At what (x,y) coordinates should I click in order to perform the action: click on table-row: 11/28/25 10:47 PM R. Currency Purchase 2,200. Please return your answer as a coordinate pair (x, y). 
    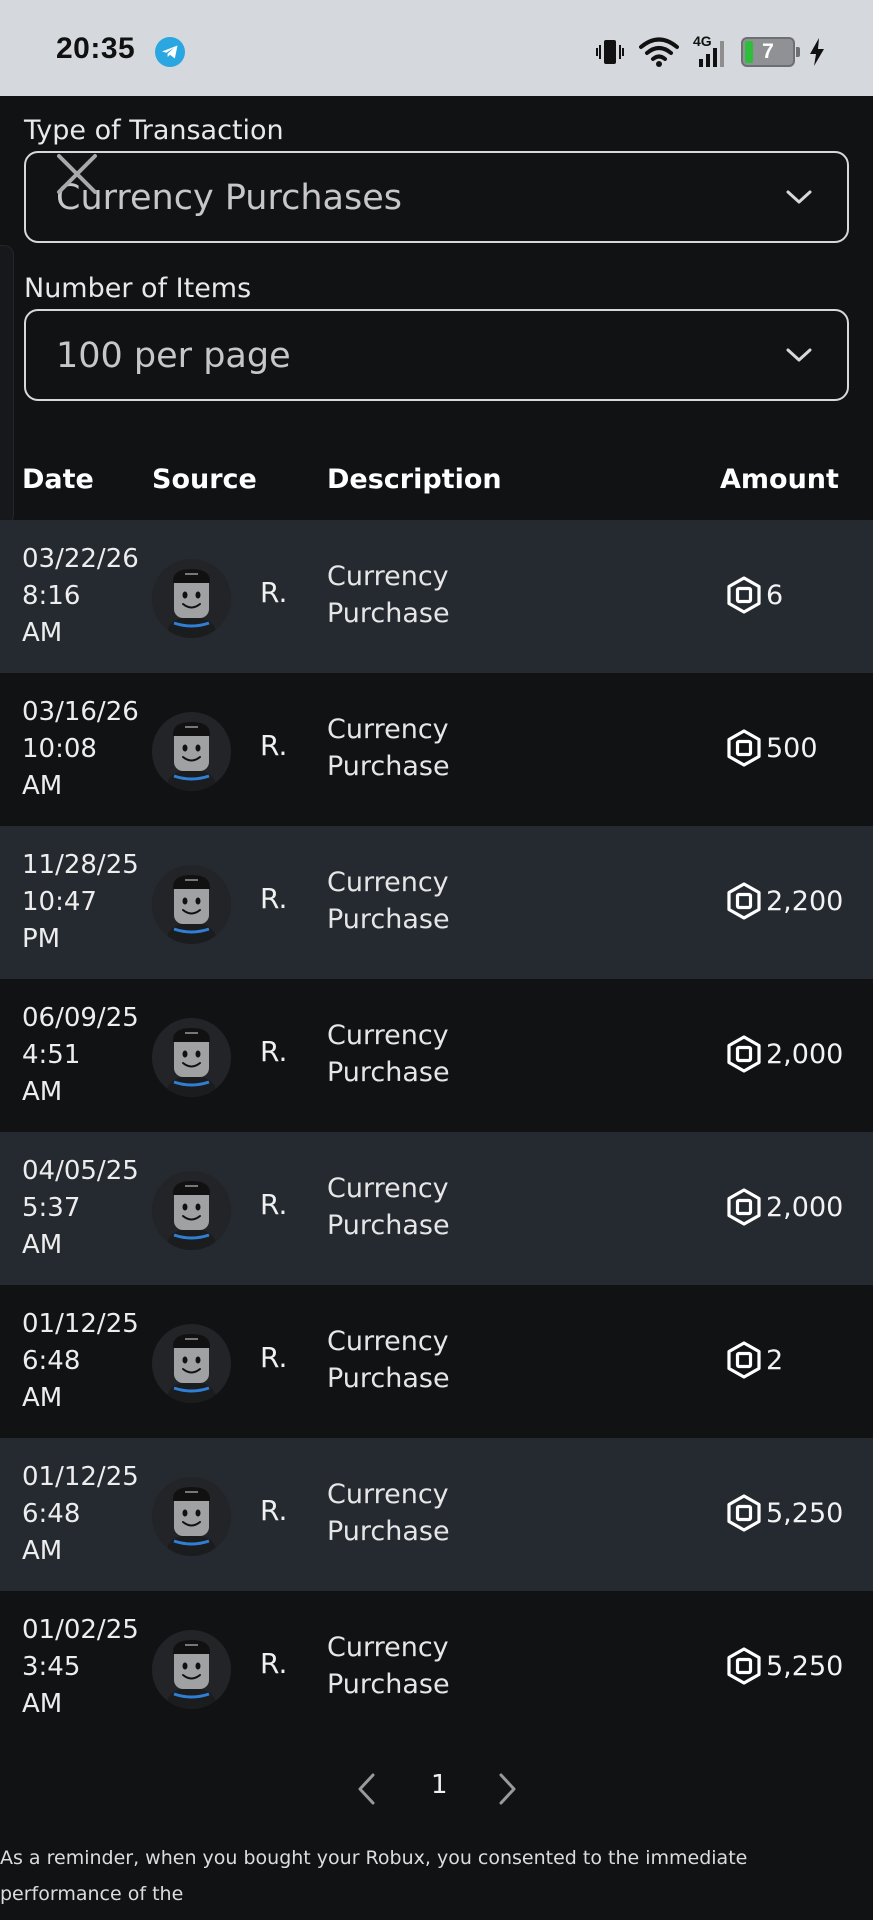
    Looking at the image, I should click on (436, 902).